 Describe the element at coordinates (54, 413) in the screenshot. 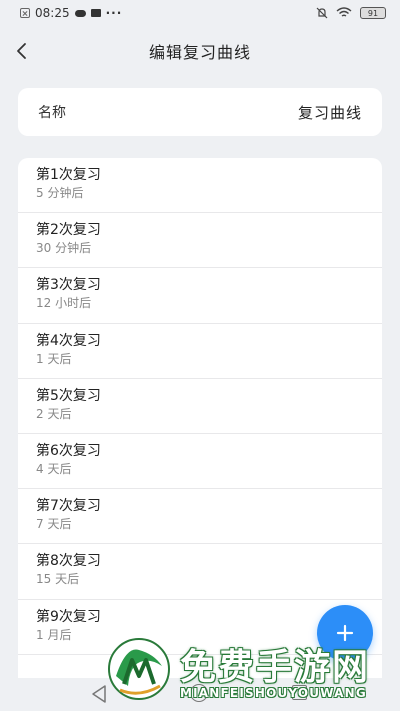

I see `review-interval: 2 天后` at that location.